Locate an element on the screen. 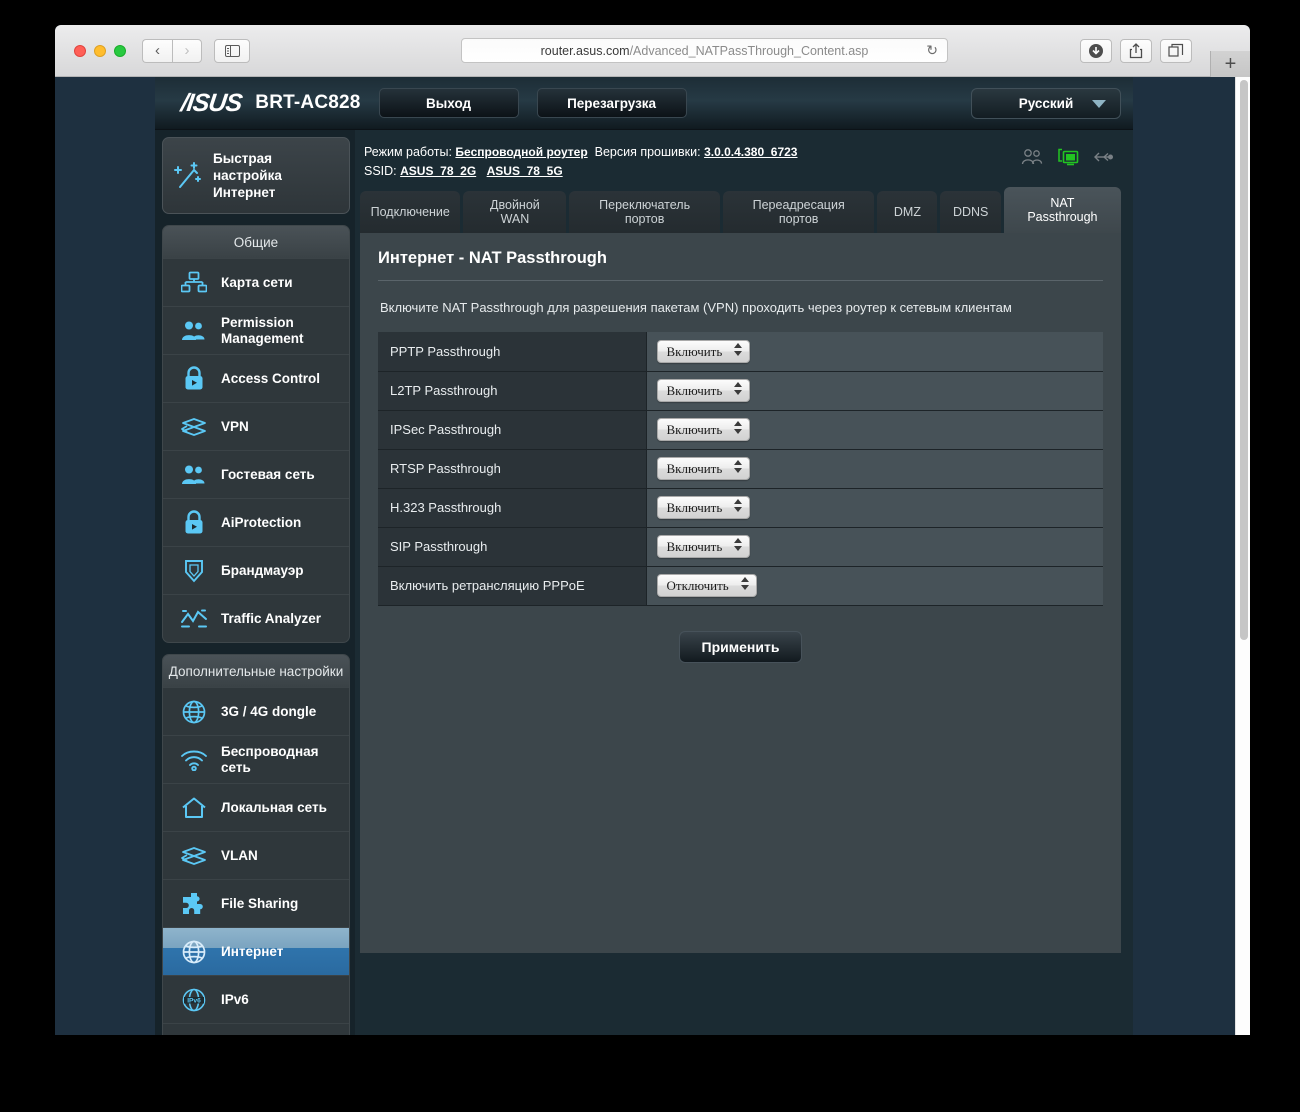 The width and height of the screenshot is (1300, 1112). row-label: Включить ретрансляцию PPPoE is located at coordinates (512, 586).